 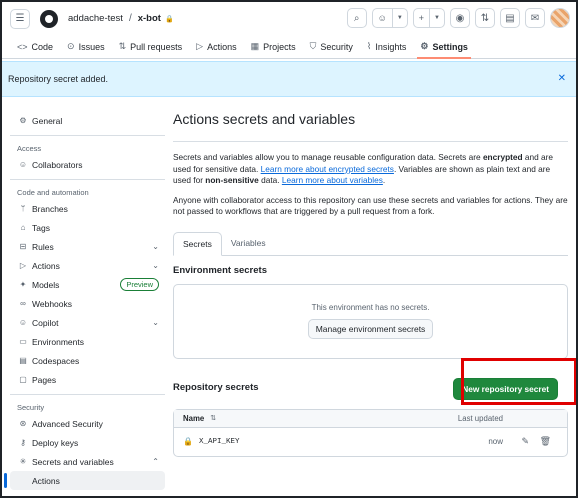 What do you see at coordinates (87, 246) in the screenshot?
I see `sidebar-item-rules: ⊟ Rules ⌄` at bounding box center [87, 246].